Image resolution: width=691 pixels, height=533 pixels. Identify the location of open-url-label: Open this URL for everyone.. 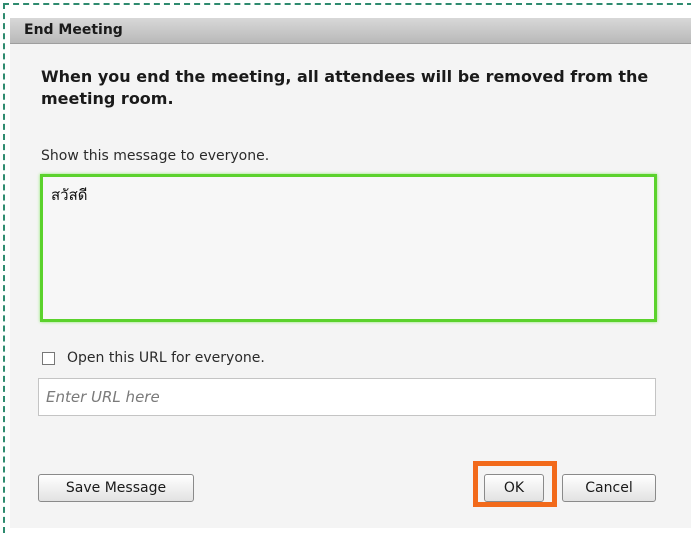
(166, 358).